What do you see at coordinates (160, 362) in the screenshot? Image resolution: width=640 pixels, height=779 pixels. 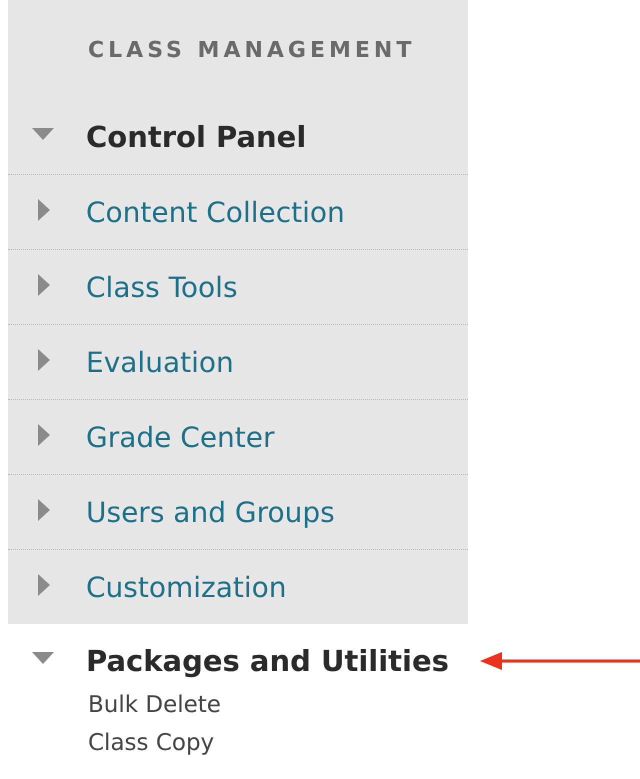 I see `menu-item: Evaluation` at bounding box center [160, 362].